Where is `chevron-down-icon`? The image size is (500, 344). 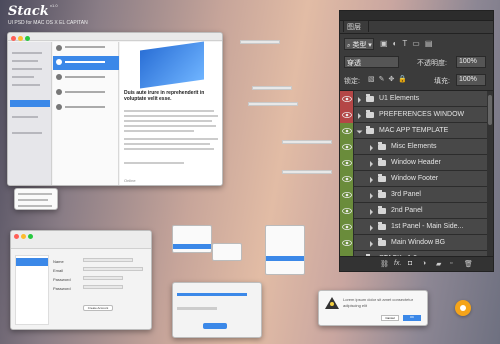 chevron-down-icon is located at coordinates (359, 132).